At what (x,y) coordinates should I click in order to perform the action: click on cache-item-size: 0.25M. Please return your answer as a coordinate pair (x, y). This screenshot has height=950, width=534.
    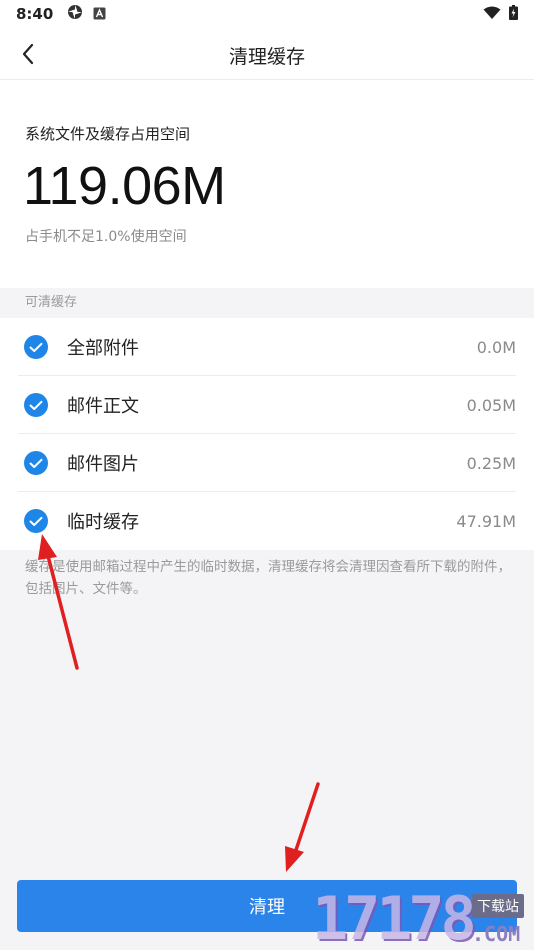
    Looking at the image, I should click on (491, 463).